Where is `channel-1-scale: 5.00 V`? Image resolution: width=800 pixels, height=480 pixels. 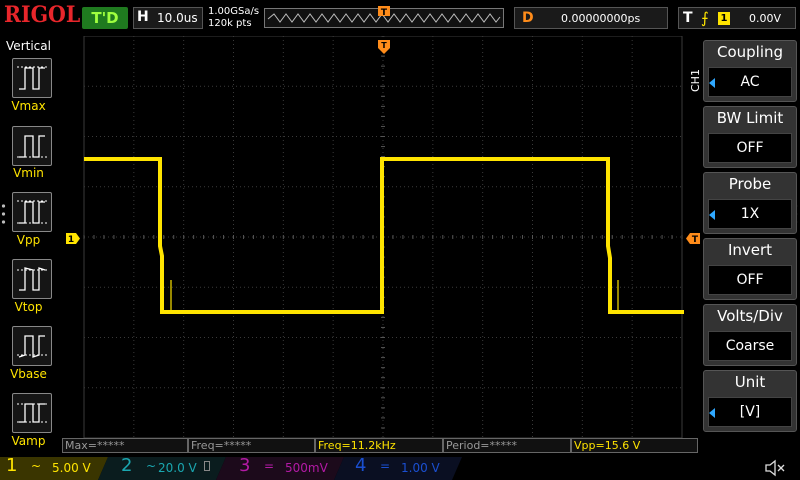
channel-1-scale: 5.00 V is located at coordinates (71, 468).